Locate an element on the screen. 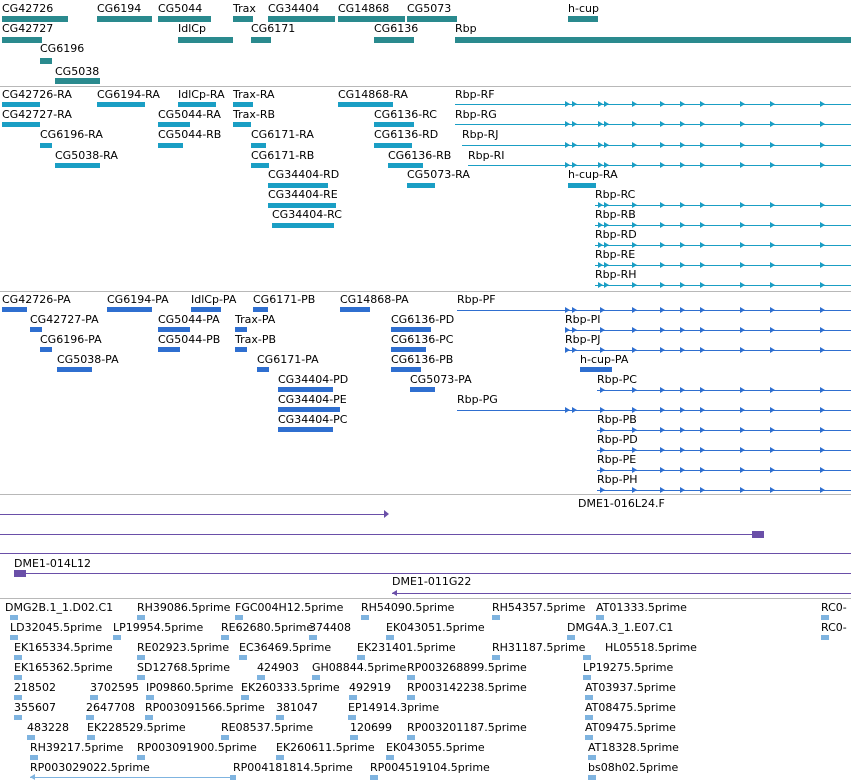  feature-label: IdlCp-RA is located at coordinates (201, 94).